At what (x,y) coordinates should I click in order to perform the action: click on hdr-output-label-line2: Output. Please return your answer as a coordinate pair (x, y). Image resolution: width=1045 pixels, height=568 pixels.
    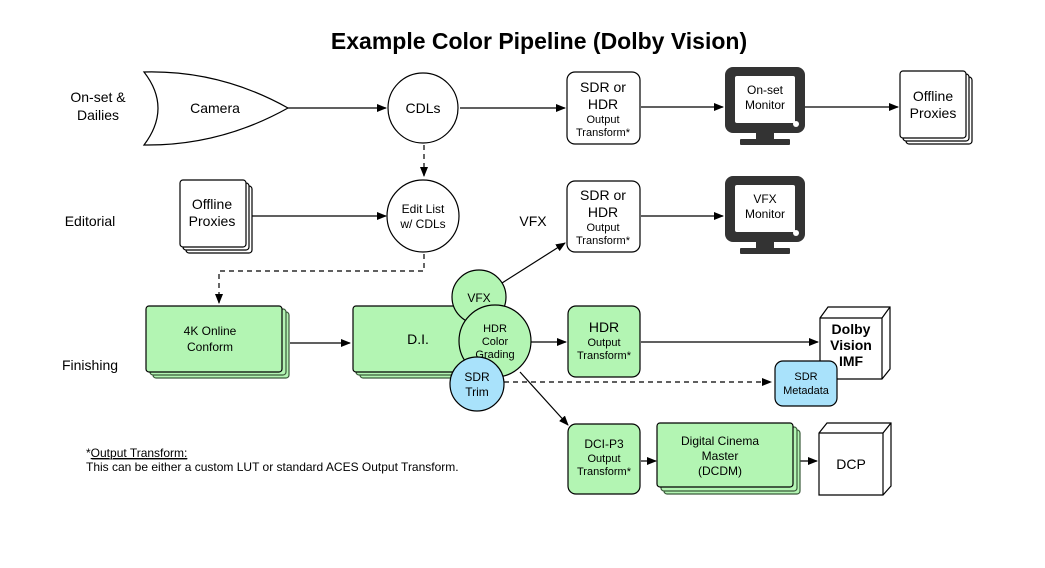
    Looking at the image, I should click on (603, 343).